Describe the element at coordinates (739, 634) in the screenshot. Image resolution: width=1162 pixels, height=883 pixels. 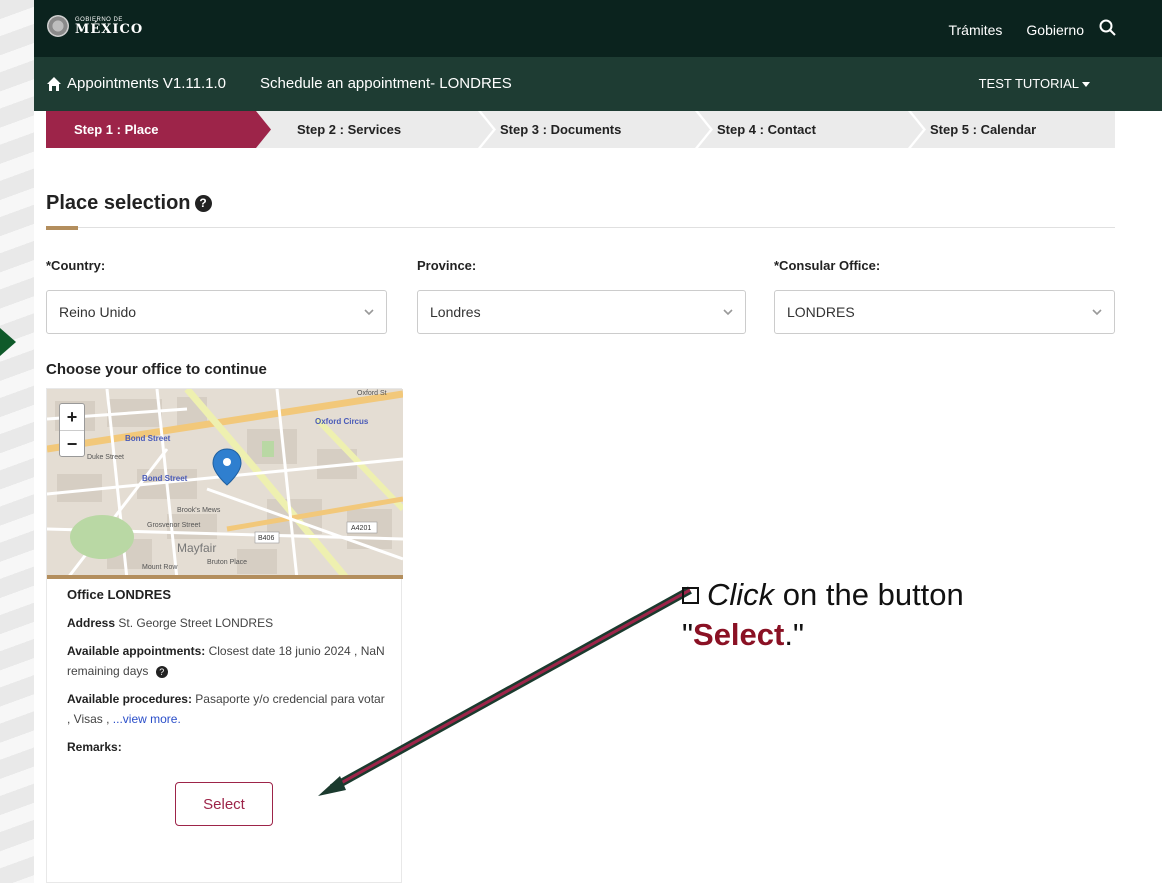
I see `annotation-select: Select` at that location.